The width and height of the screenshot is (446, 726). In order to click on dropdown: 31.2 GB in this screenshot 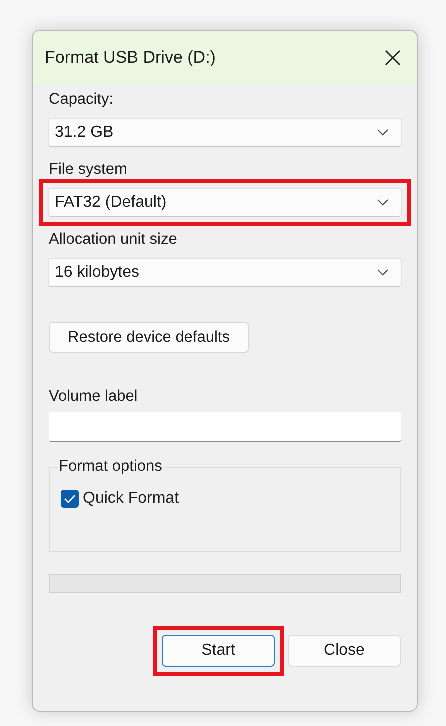, I will do `click(225, 132)`.